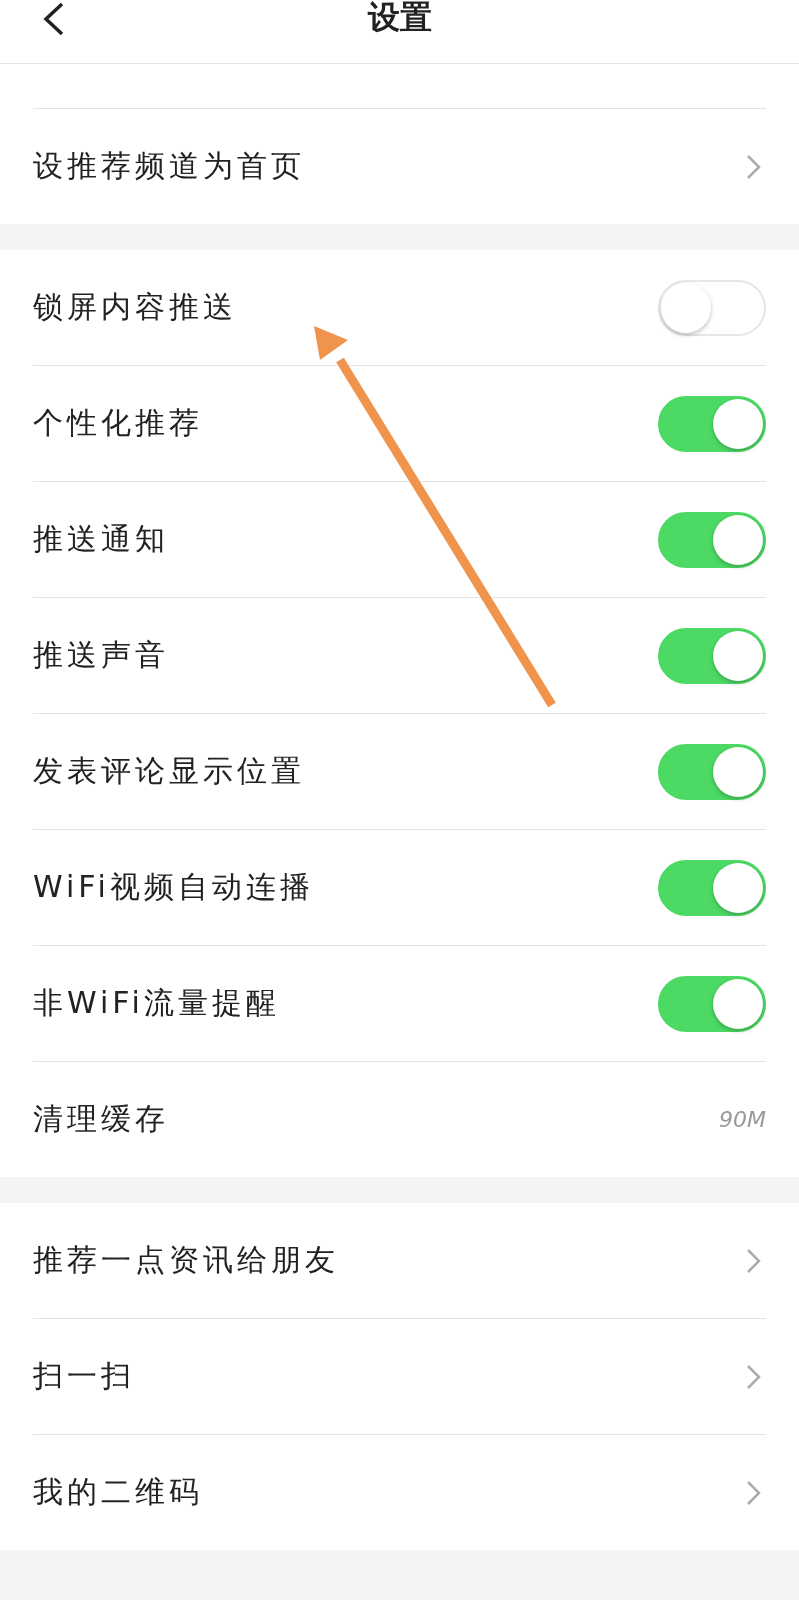  What do you see at coordinates (399, 19) in the screenshot?
I see `page-title: 设置` at bounding box center [399, 19].